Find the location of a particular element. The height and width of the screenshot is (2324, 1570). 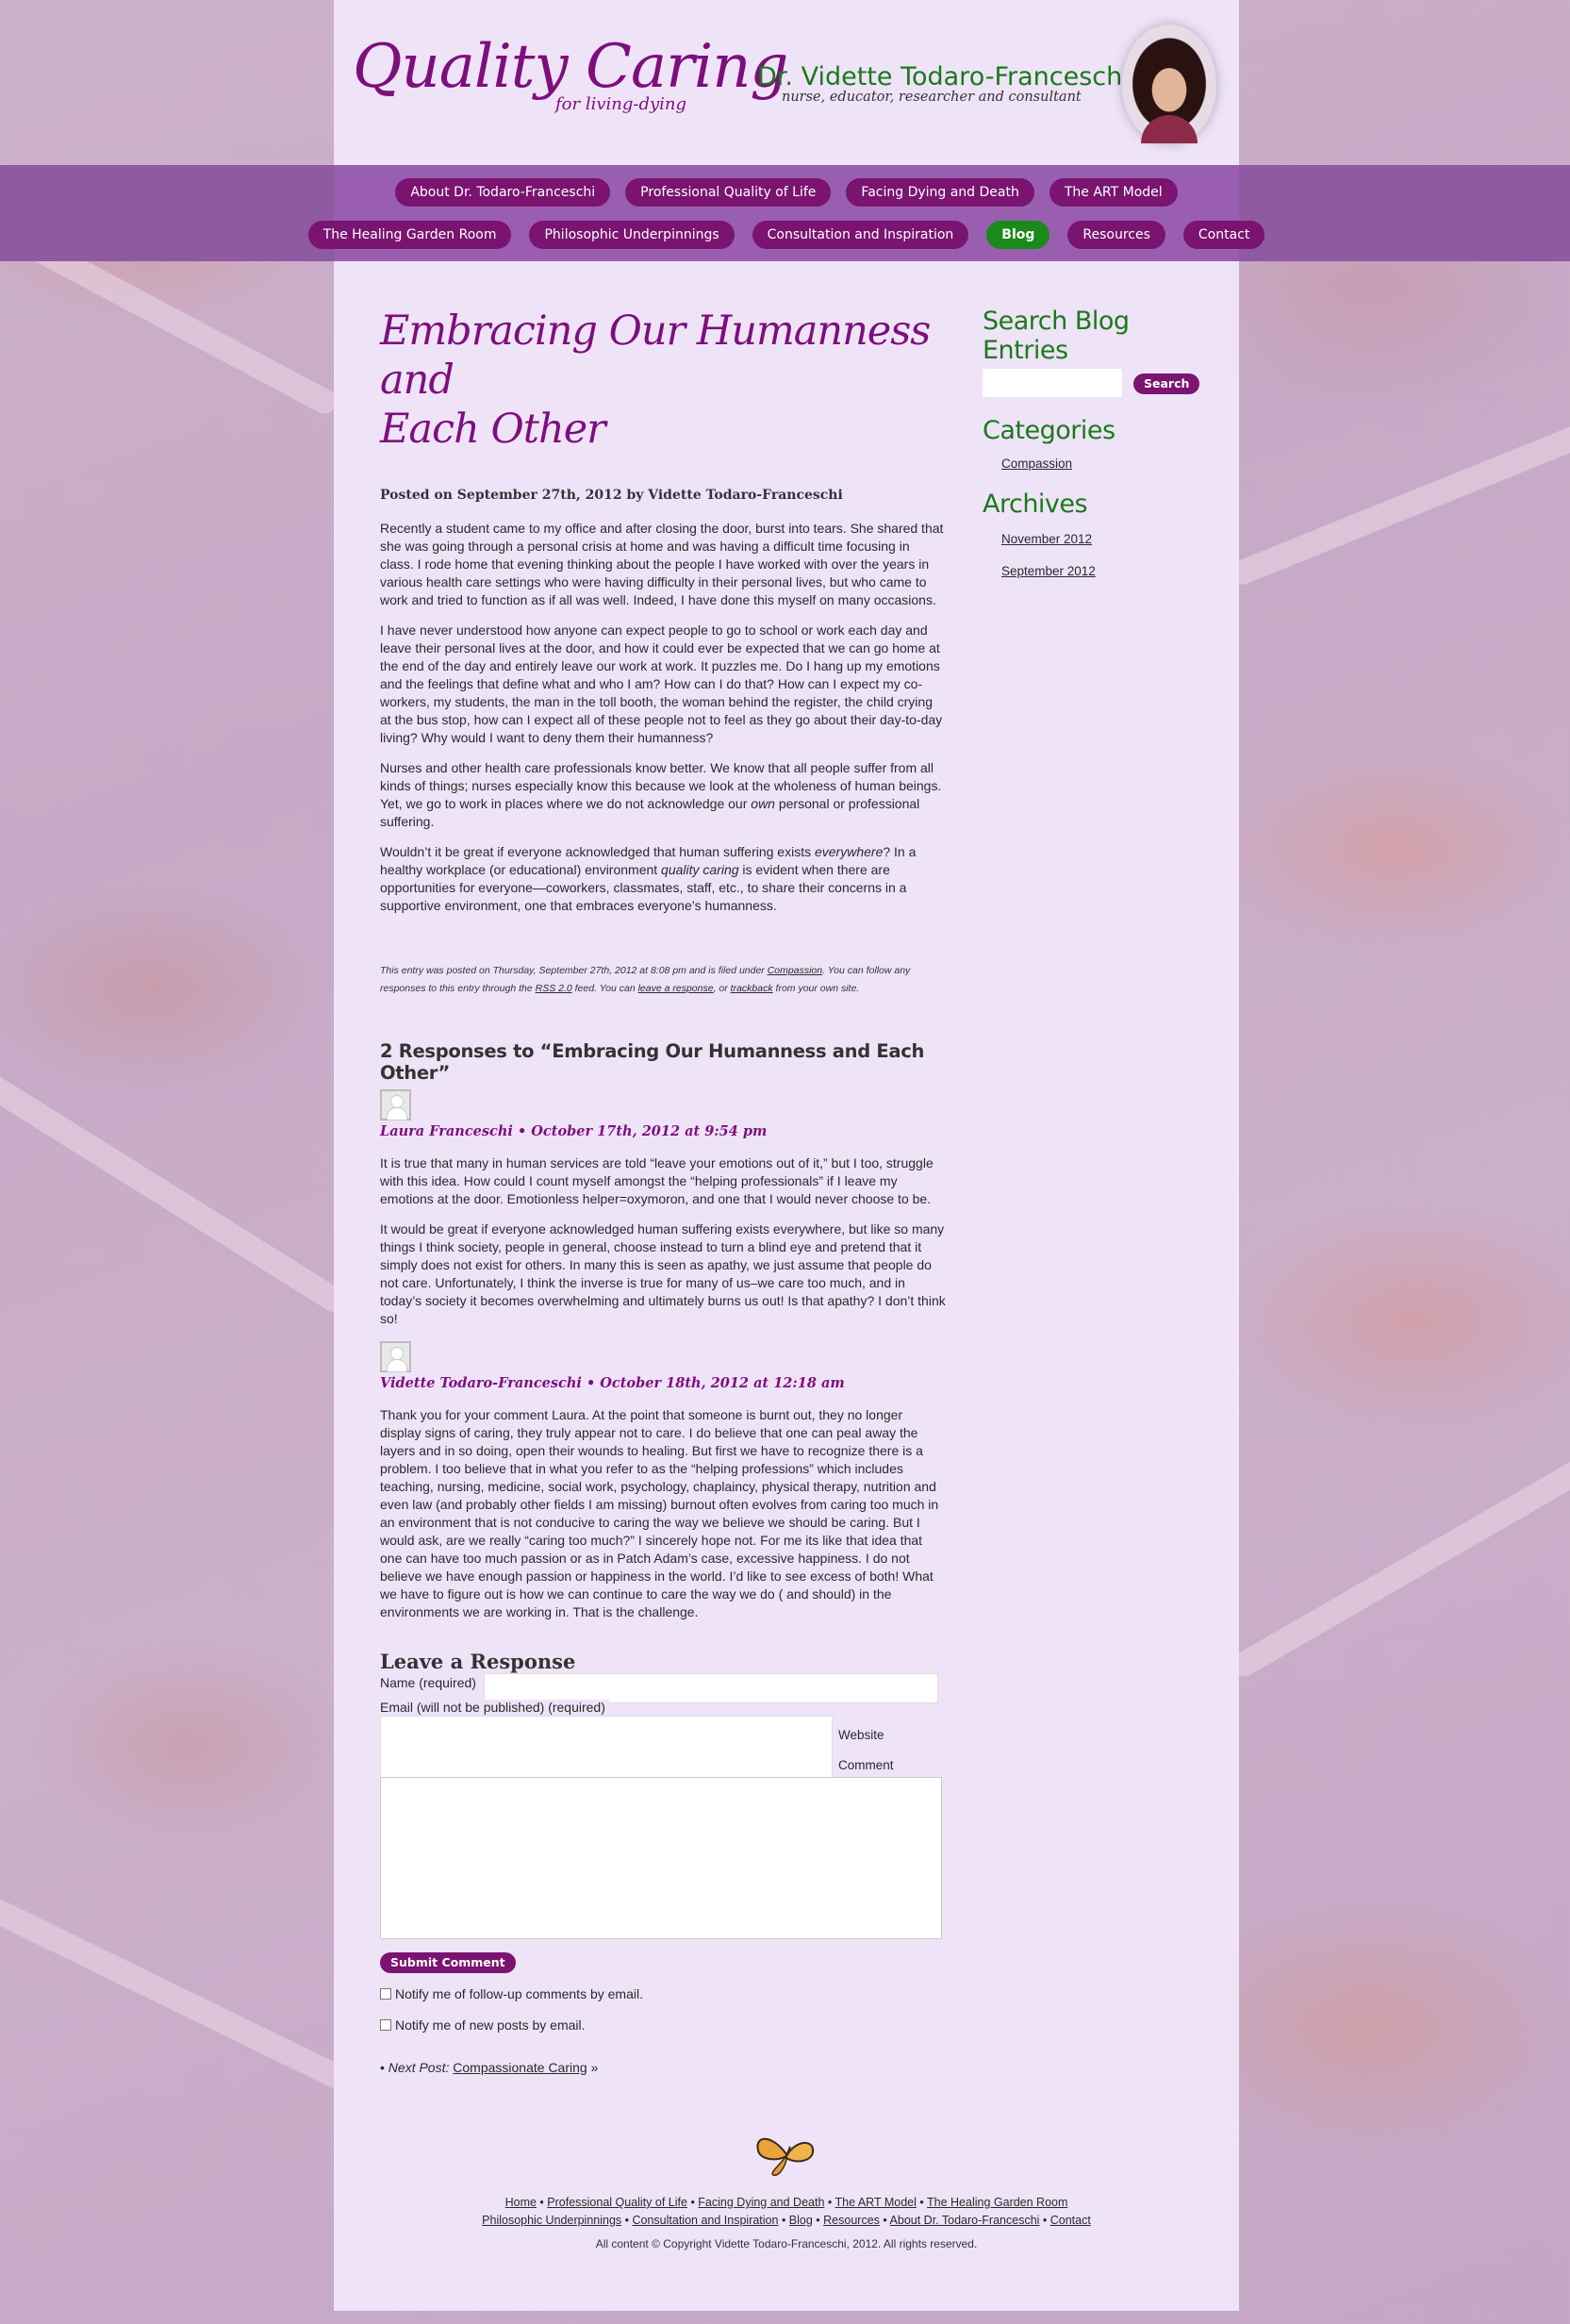

nav-philosophic-underpinnings: Philosophic Underpinnings is located at coordinates (632, 235).